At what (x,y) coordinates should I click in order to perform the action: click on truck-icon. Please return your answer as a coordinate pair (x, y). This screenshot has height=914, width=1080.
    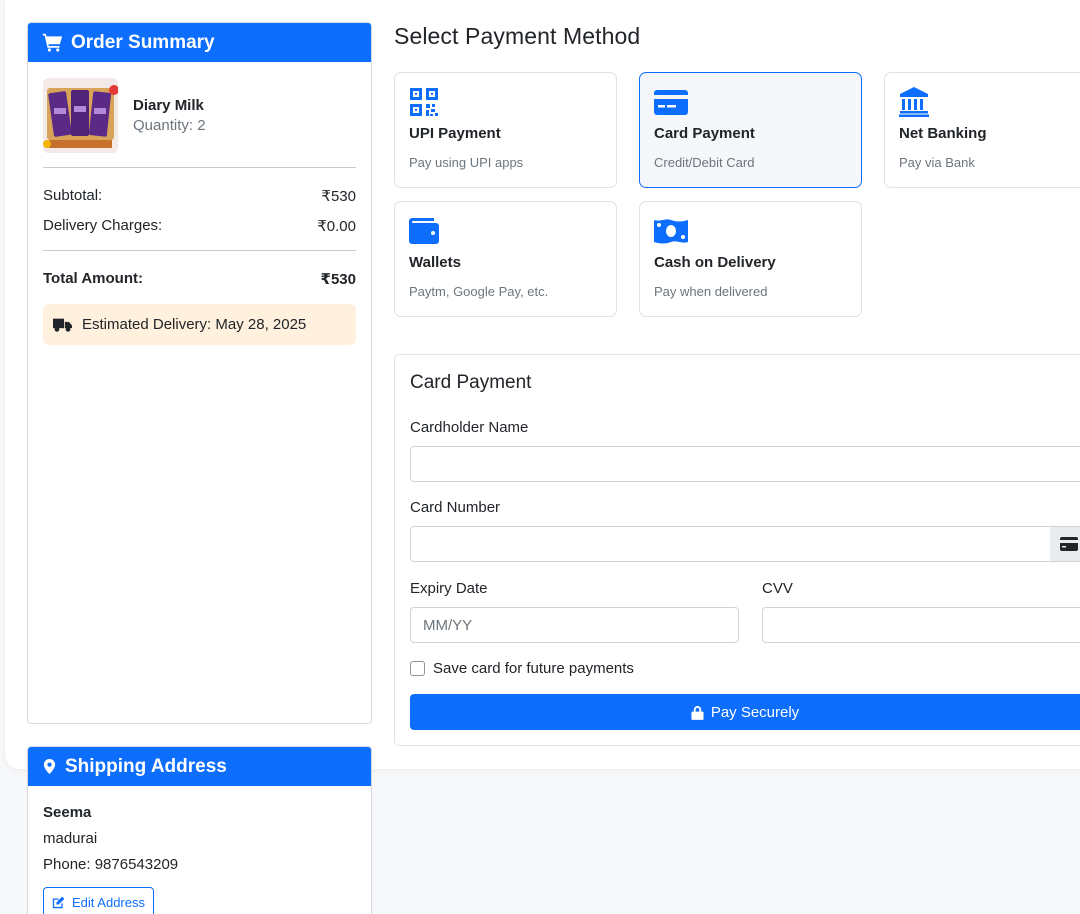
    Looking at the image, I should click on (62, 325).